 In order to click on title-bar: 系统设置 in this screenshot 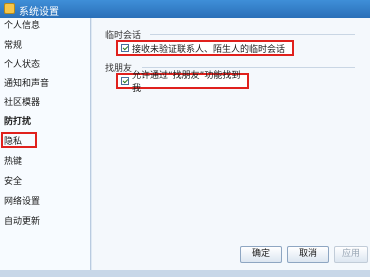, I will do `click(185, 9)`.